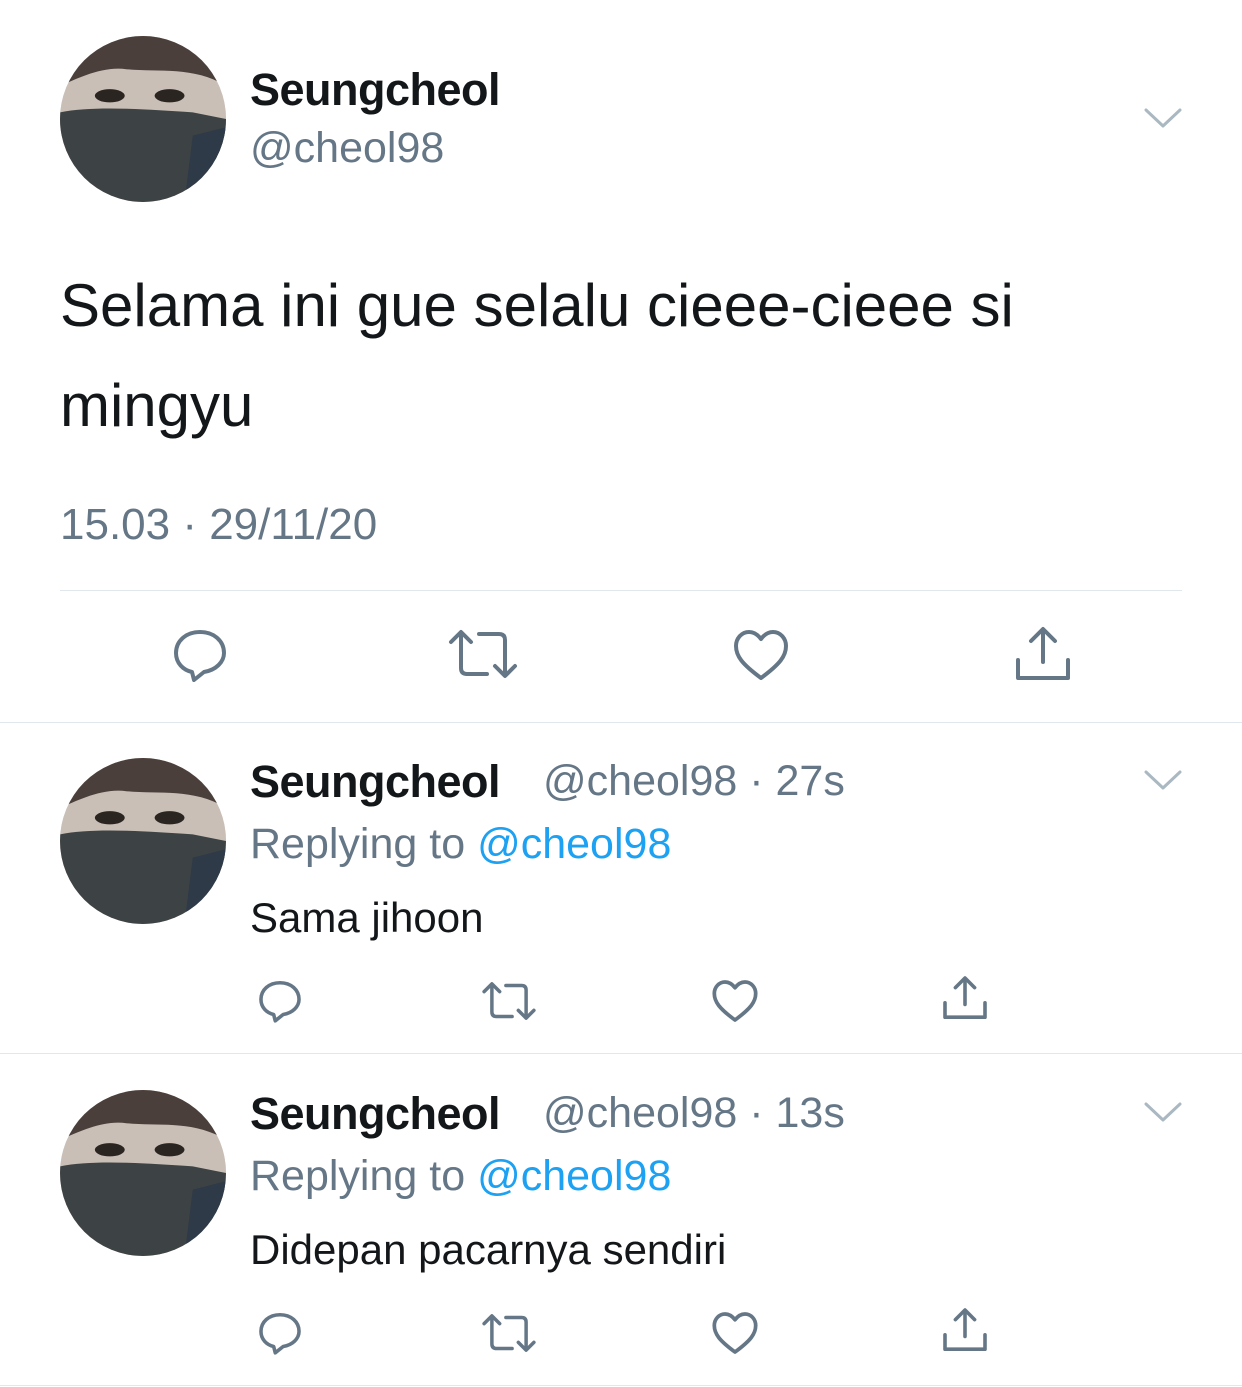  I want to click on reply-text: Didepan pacarnya sendiri, so click(488, 1249).